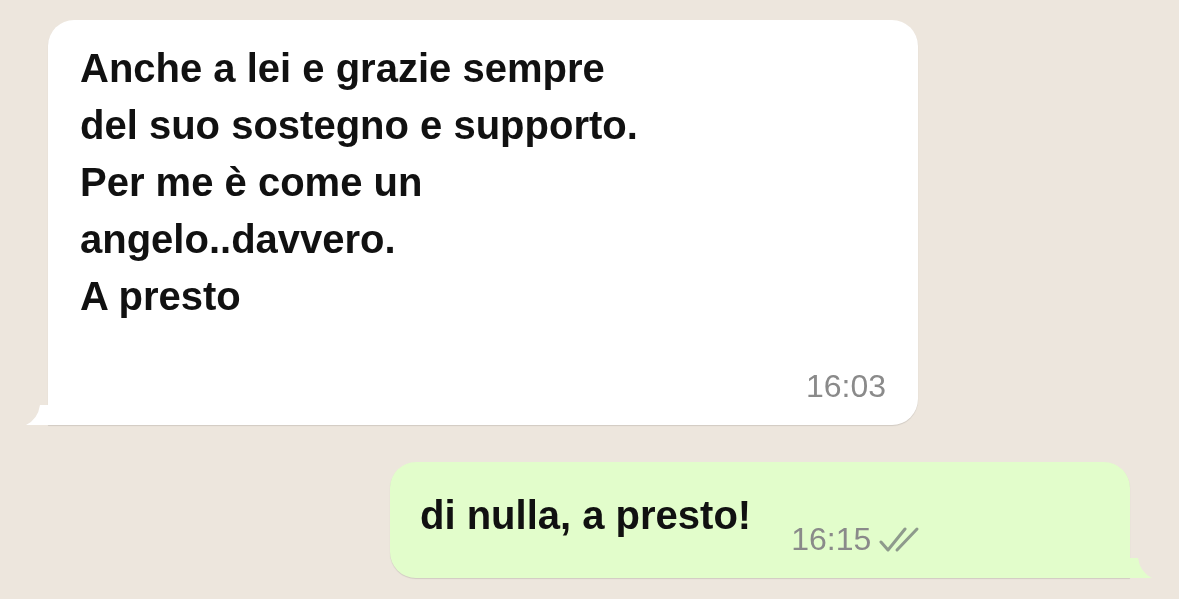 This screenshot has width=1179, height=599. I want to click on message-text: di nulla, a presto!, so click(586, 515).